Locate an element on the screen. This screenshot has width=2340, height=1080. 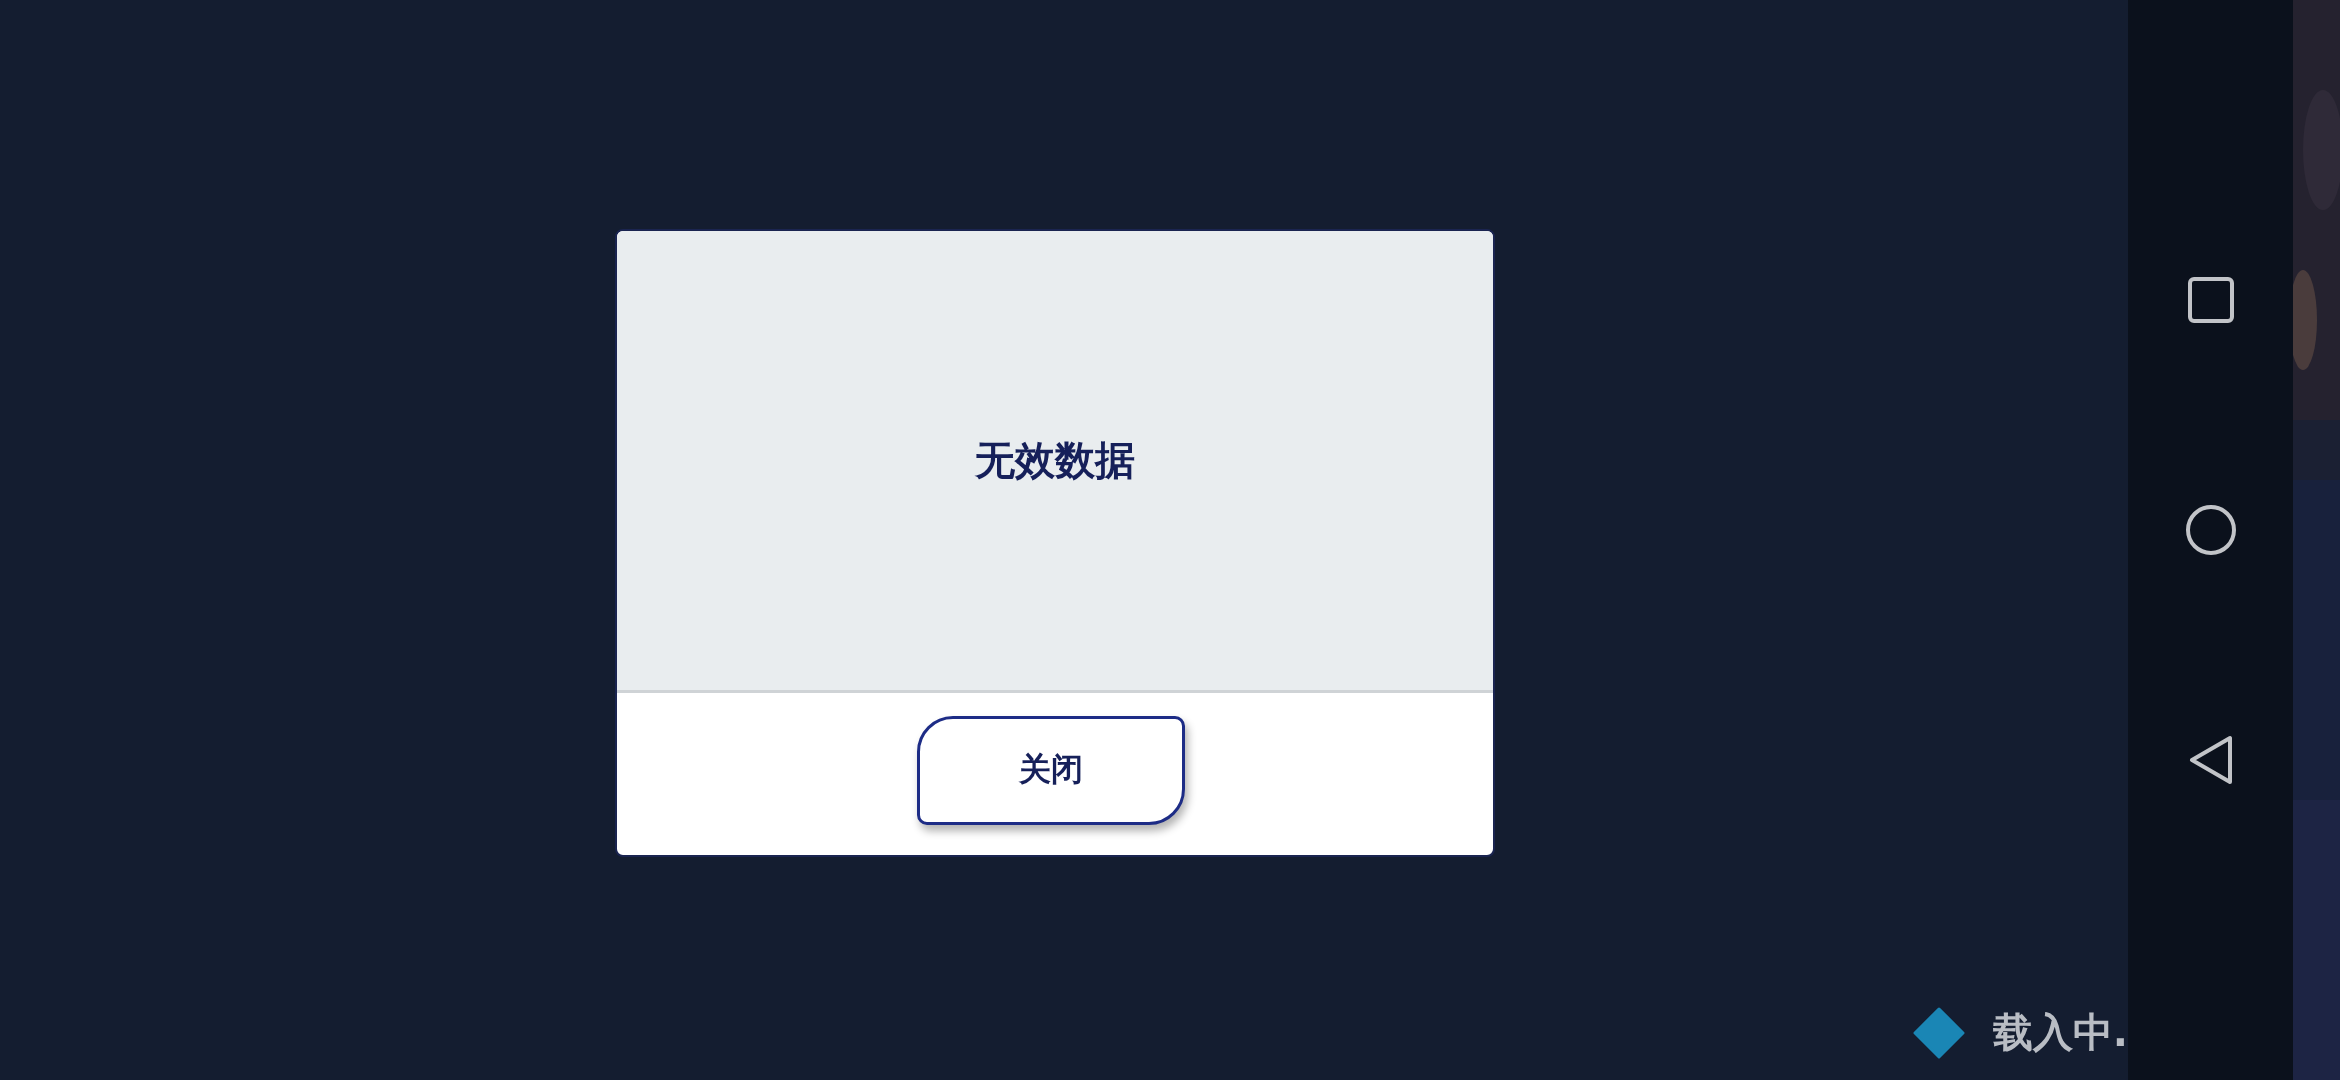
circle-icon is located at coordinates (2210, 530).